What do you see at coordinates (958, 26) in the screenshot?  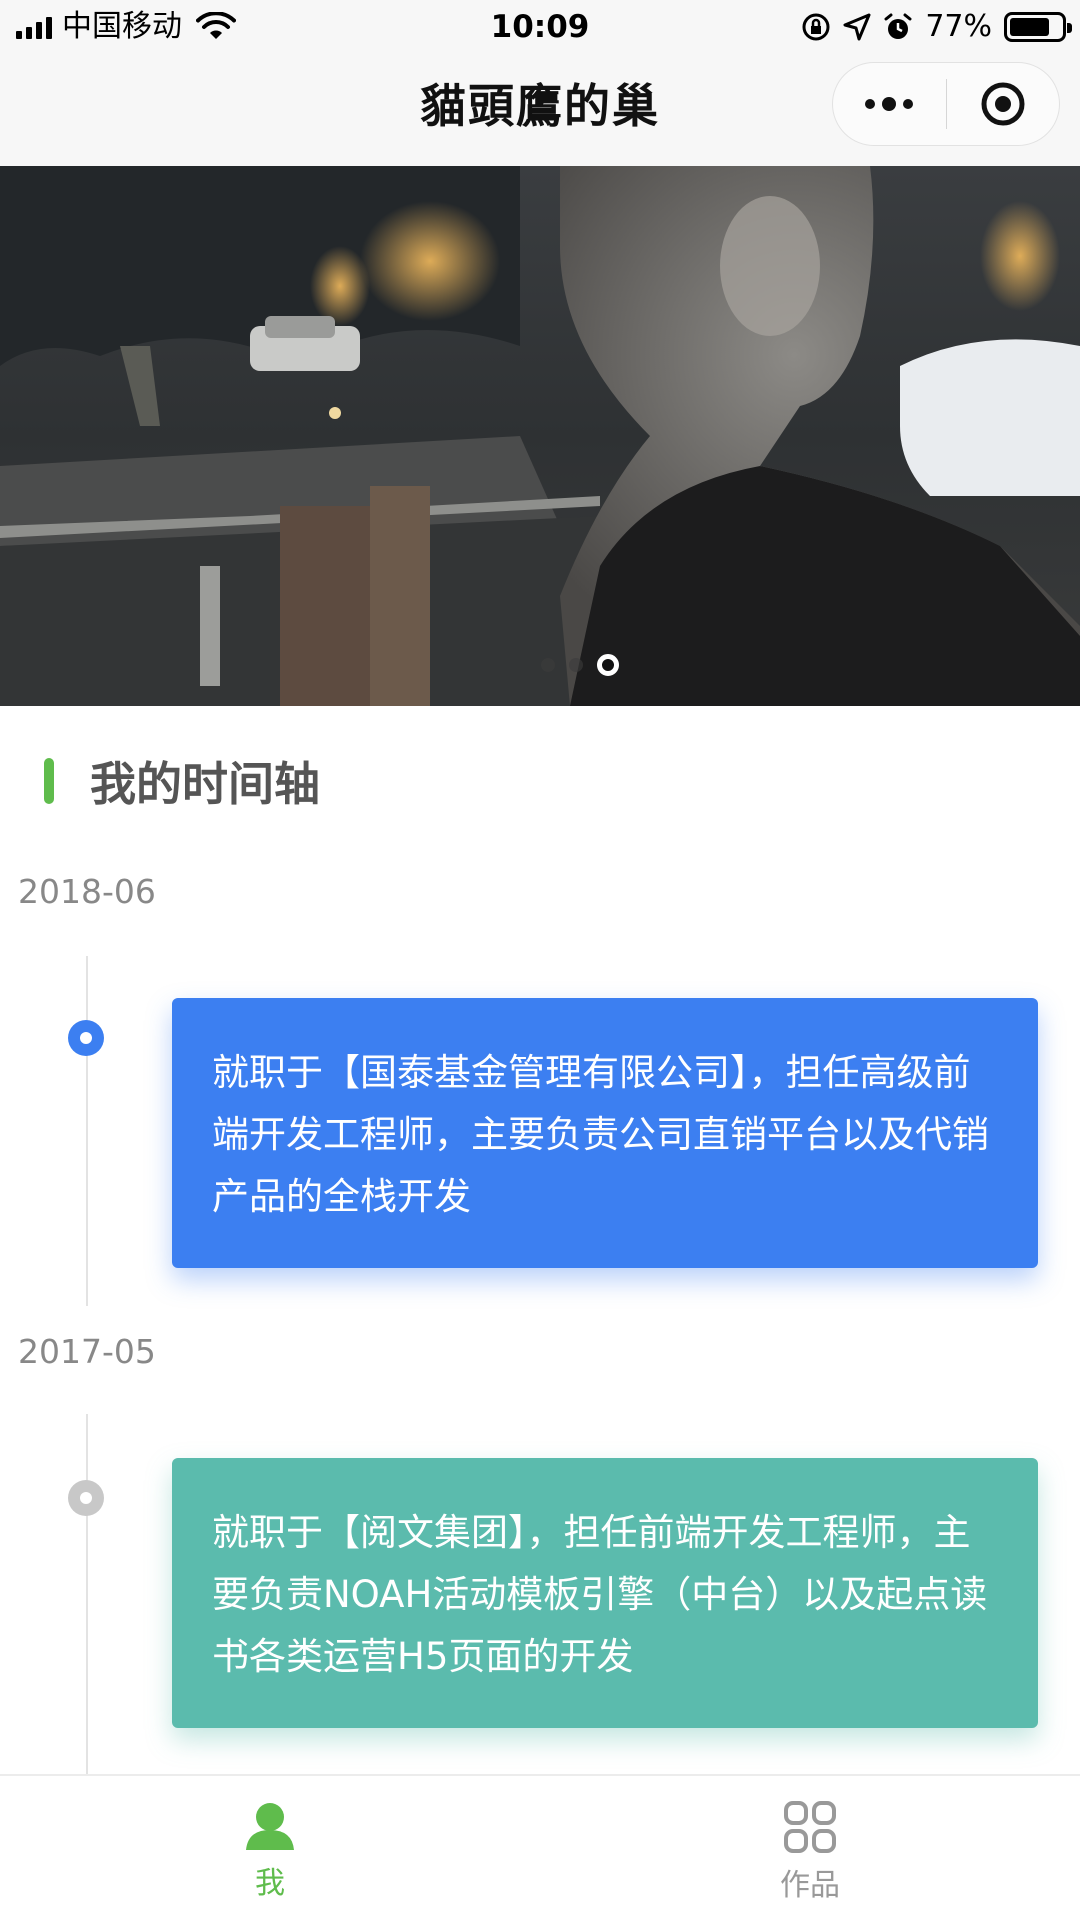 I see `battery-percent: 77%` at bounding box center [958, 26].